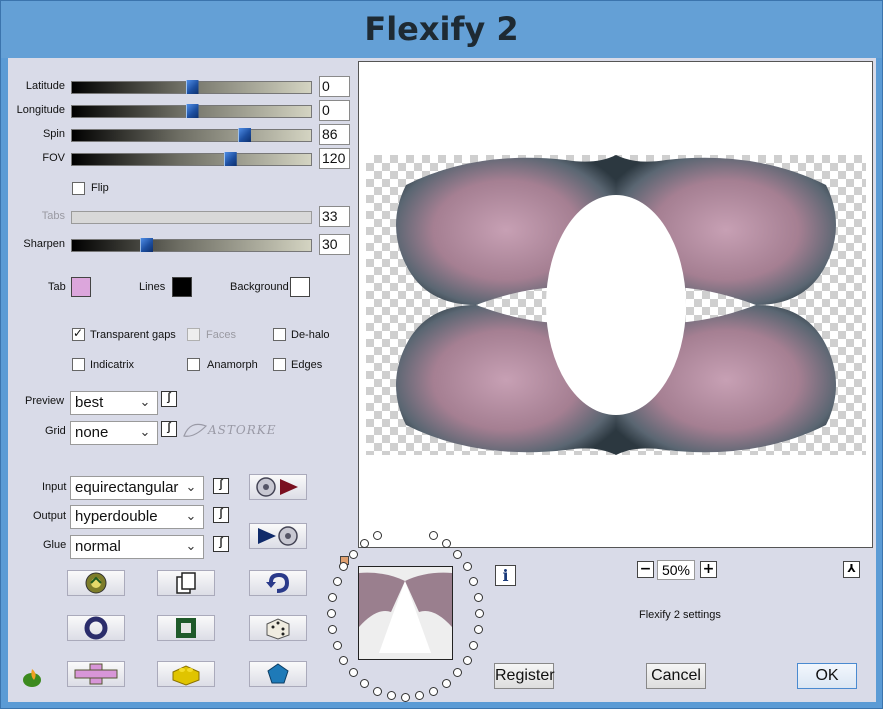 This screenshot has width=883, height=709. What do you see at coordinates (169, 429) in the screenshot?
I see `grid-link-icon: ∫` at bounding box center [169, 429].